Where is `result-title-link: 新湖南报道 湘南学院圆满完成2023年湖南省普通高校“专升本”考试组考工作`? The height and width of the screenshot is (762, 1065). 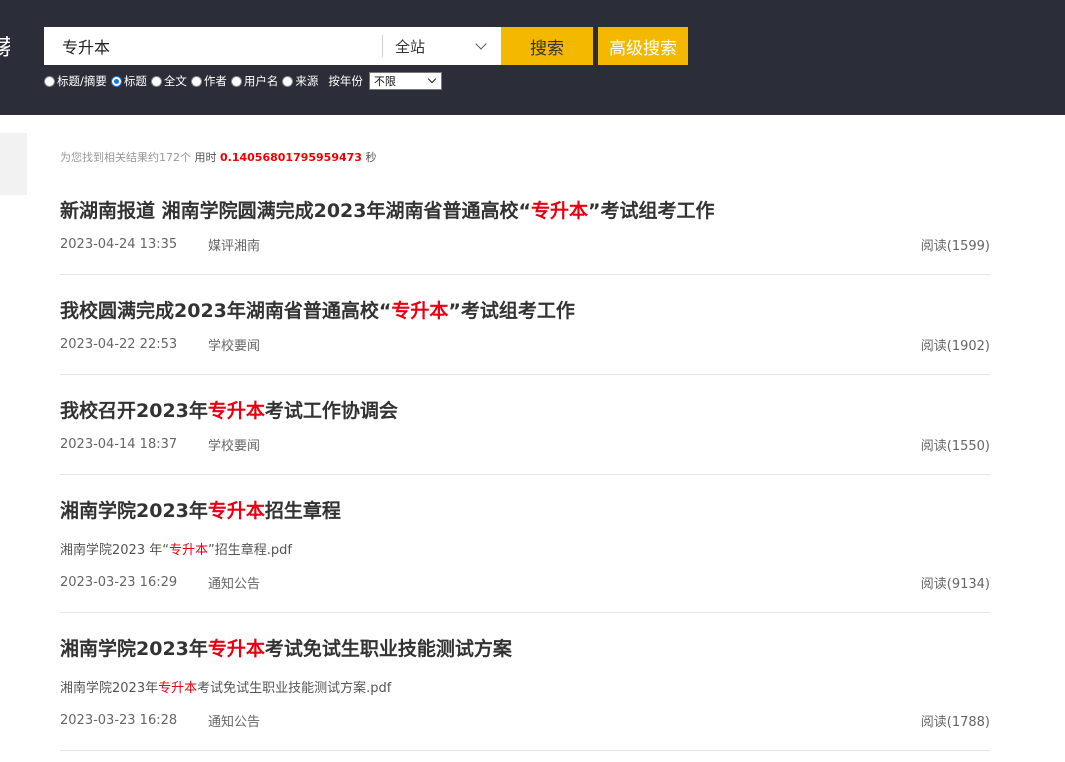 result-title-link: 新湖南报道 湘南学院圆满完成2023年湖南省普通高校“专升本”考试组考工作 is located at coordinates (387, 209).